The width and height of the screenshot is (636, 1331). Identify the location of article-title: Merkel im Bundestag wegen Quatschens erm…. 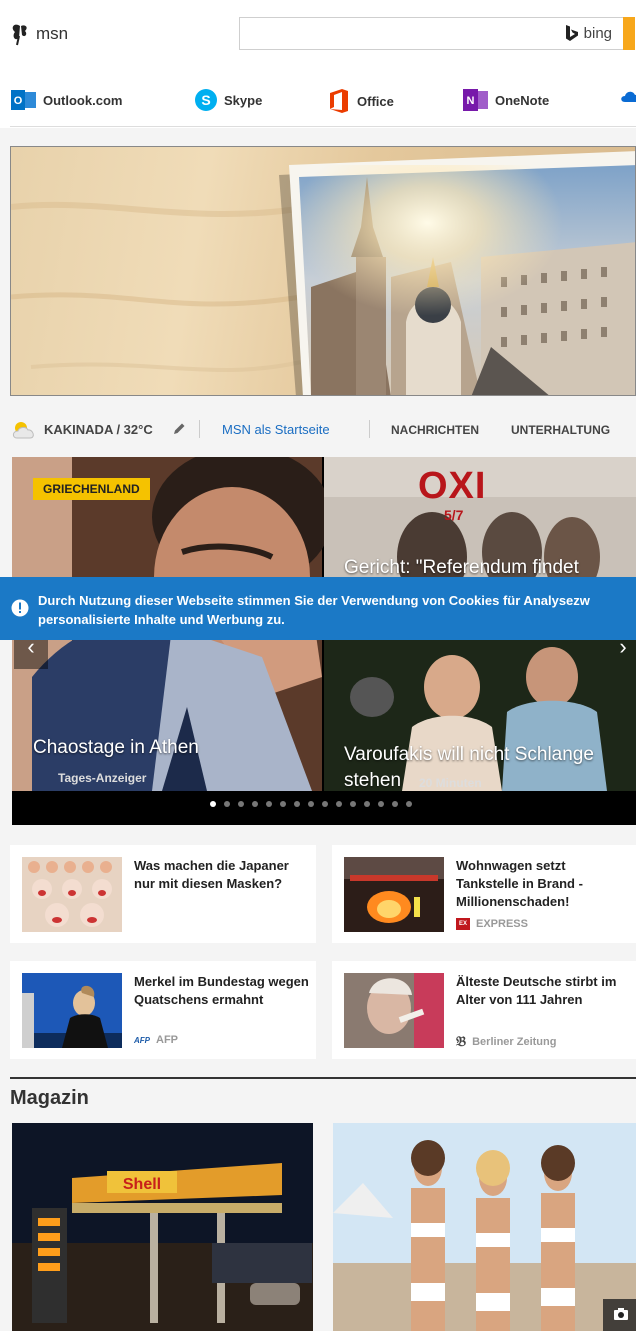
(221, 991).